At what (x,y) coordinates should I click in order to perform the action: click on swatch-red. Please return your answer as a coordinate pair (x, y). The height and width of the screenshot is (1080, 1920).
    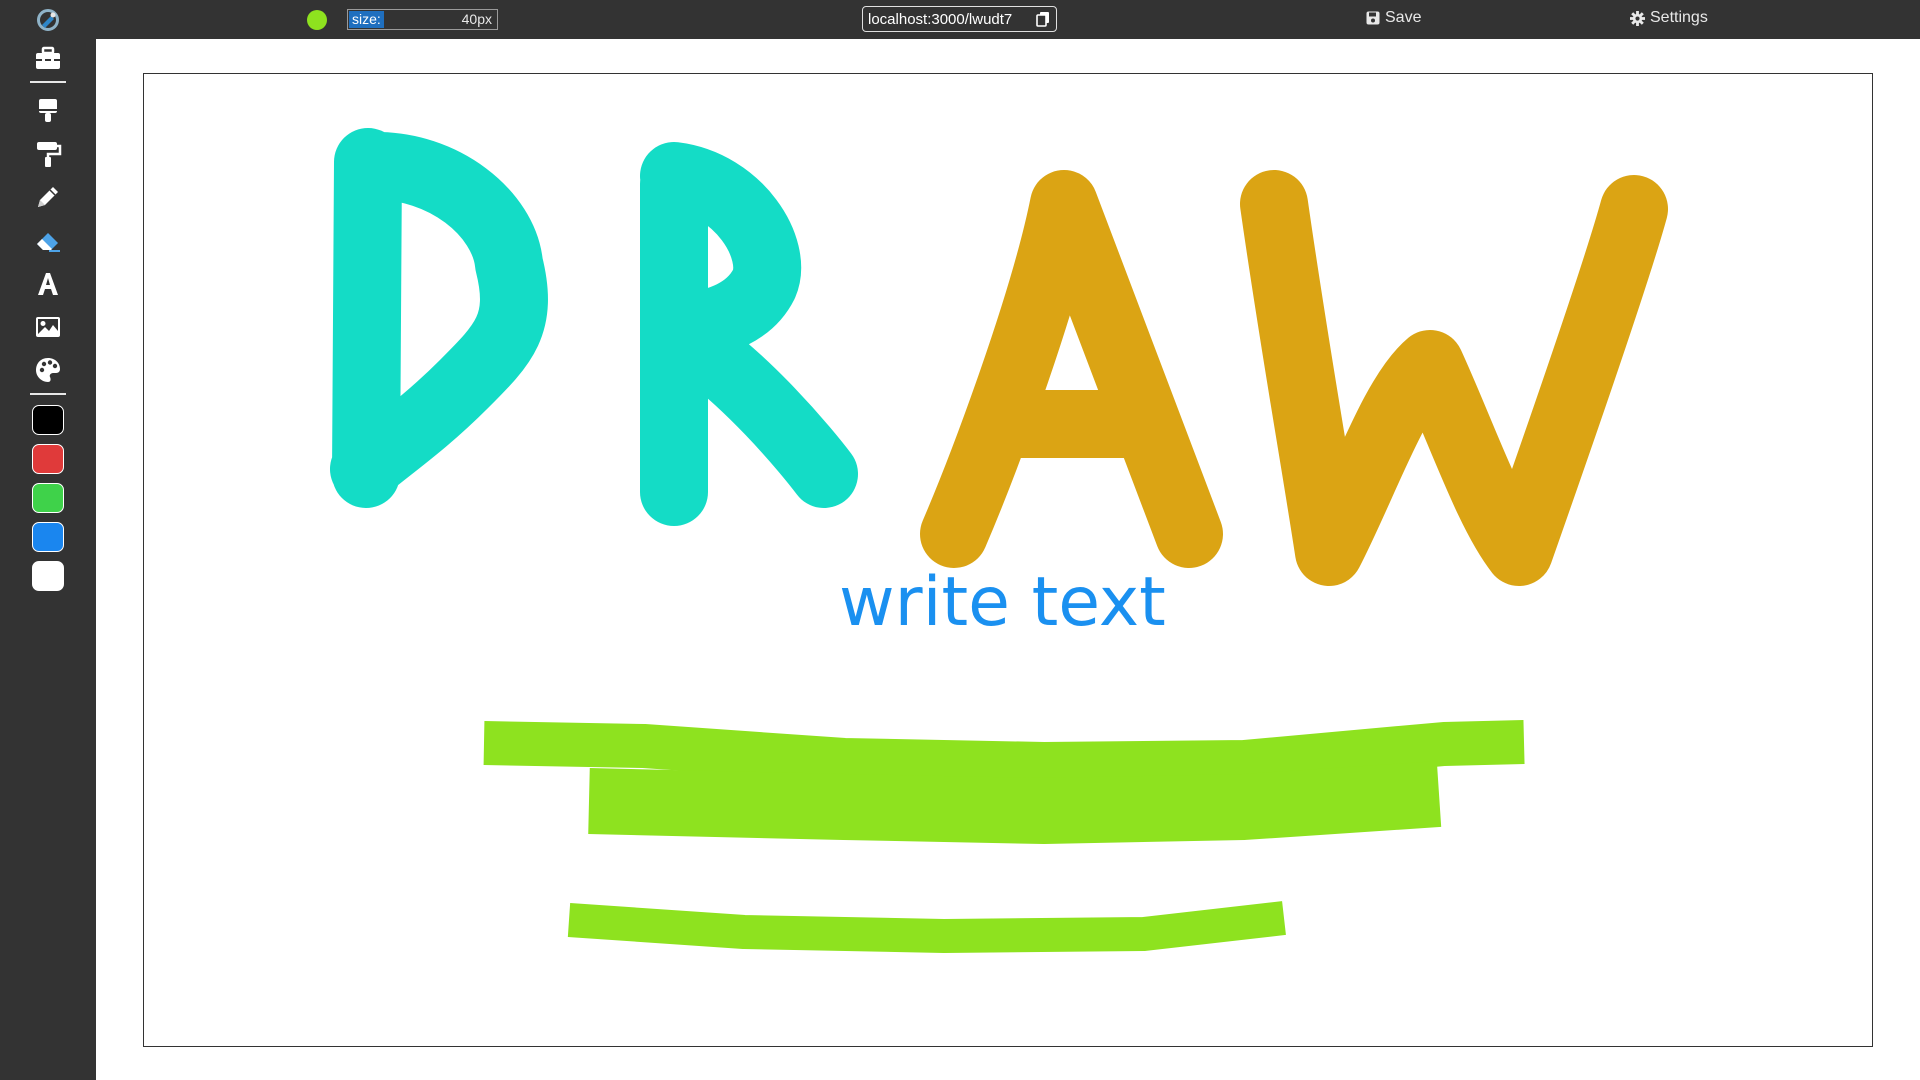
    Looking at the image, I should click on (48, 459).